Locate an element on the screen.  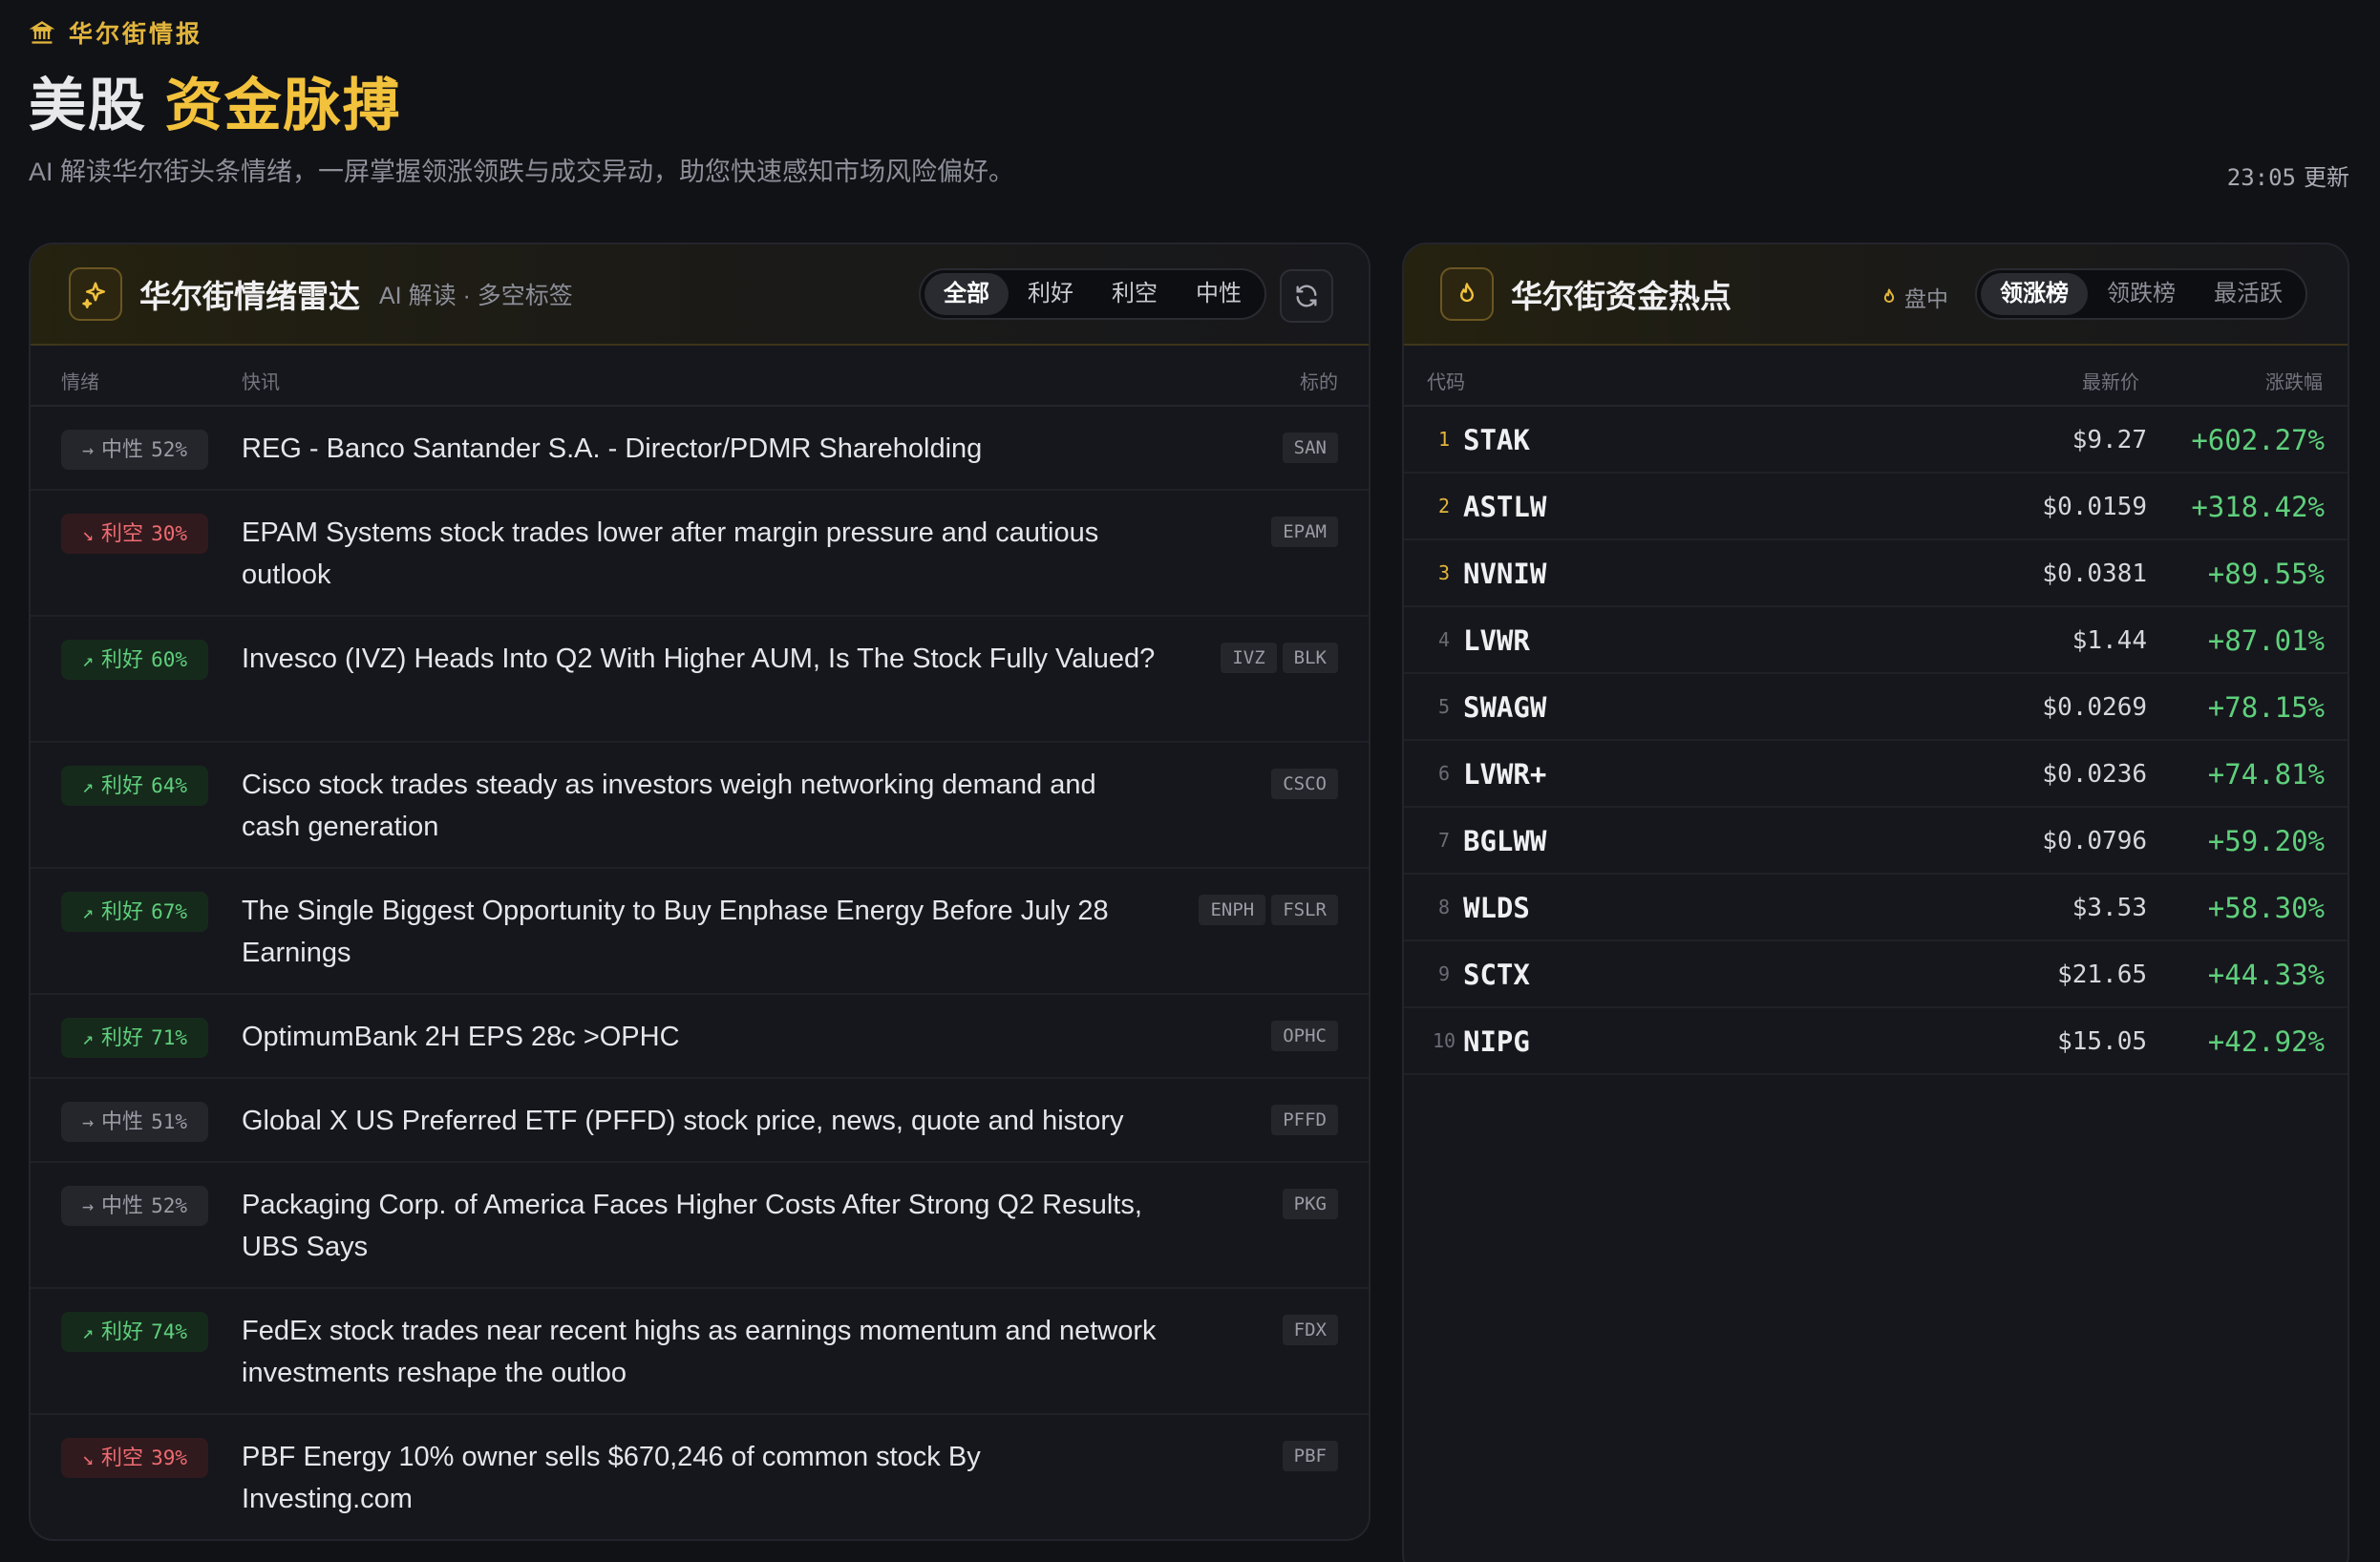
stock-price: $15.05 is located at coordinates (2102, 1041).